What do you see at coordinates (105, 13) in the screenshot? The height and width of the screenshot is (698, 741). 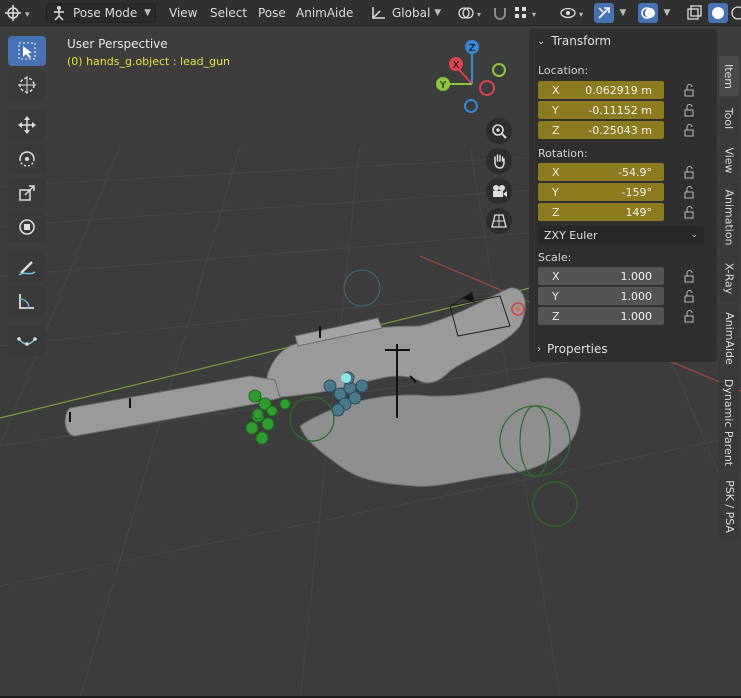 I see `mode-label: Pose Mode` at bounding box center [105, 13].